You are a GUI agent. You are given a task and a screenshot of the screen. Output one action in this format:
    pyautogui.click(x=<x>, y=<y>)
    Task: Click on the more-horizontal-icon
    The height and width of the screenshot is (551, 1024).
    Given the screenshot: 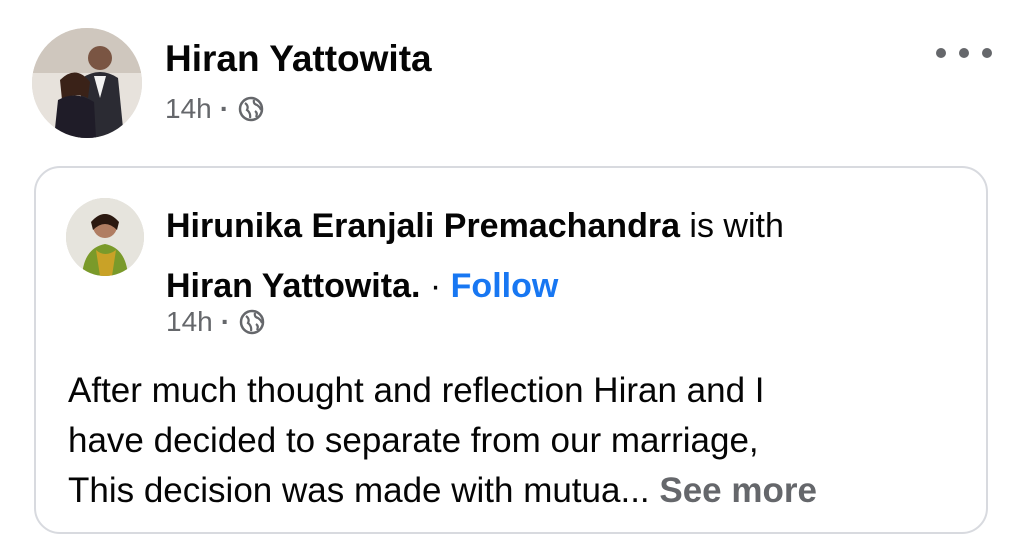 What is the action you would take?
    pyautogui.click(x=941, y=53)
    